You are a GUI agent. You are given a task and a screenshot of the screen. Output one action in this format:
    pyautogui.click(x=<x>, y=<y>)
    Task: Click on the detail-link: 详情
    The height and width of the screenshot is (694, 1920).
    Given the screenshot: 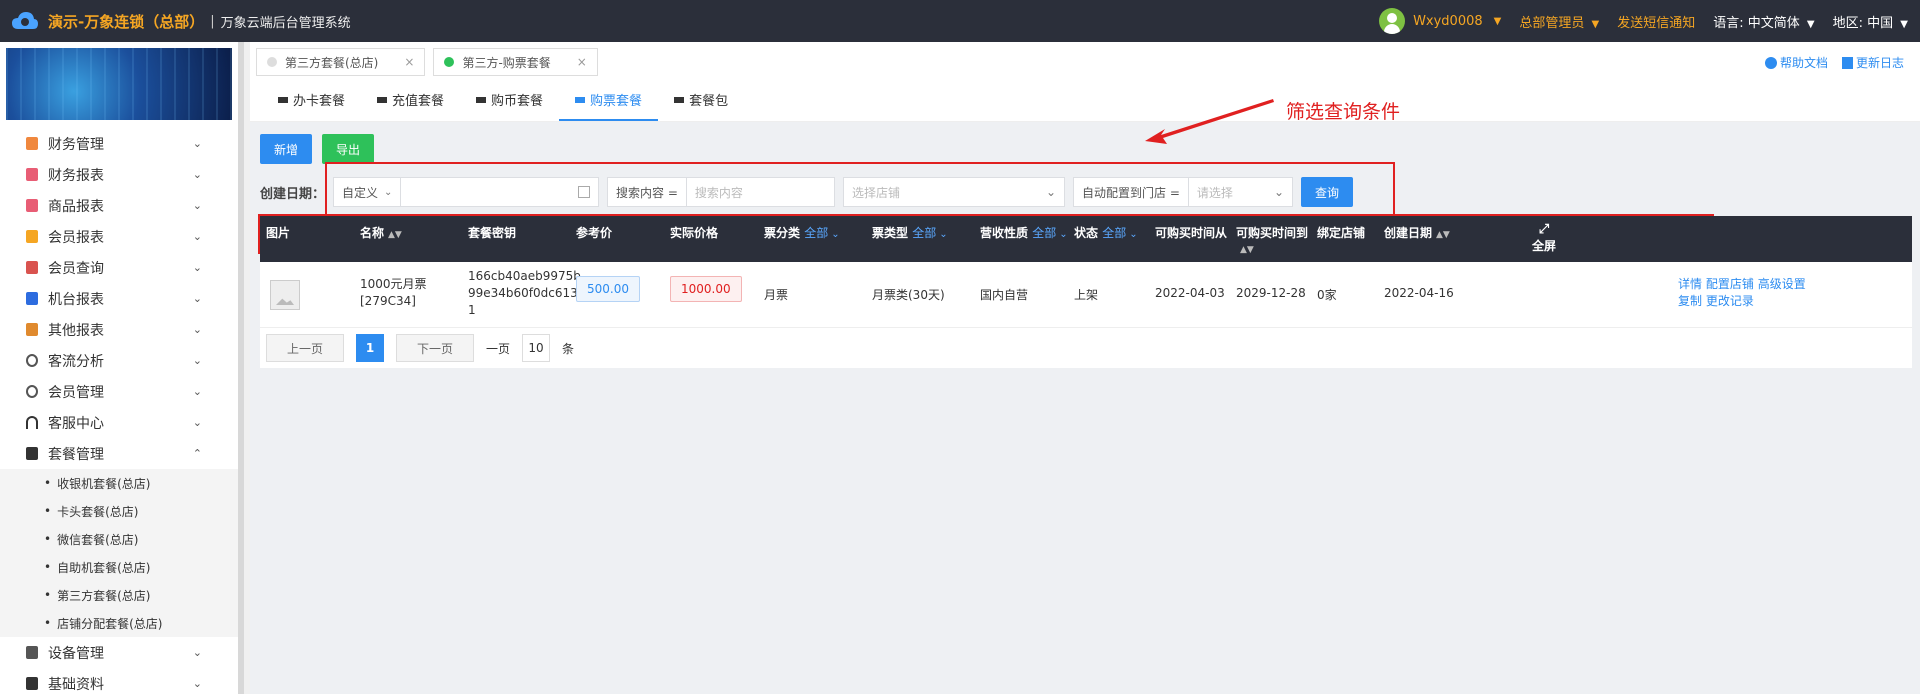 What is the action you would take?
    pyautogui.click(x=1690, y=284)
    